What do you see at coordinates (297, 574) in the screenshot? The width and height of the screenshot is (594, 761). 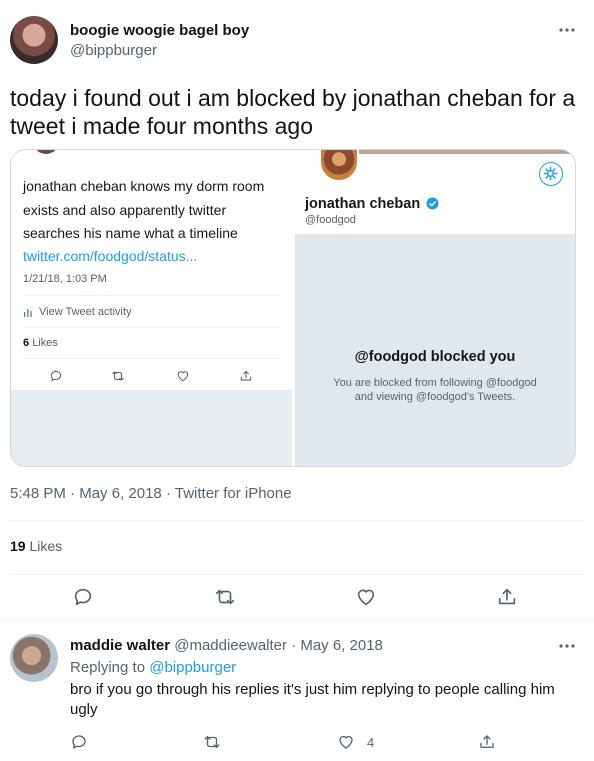 I see `divider-bottom-likes` at bounding box center [297, 574].